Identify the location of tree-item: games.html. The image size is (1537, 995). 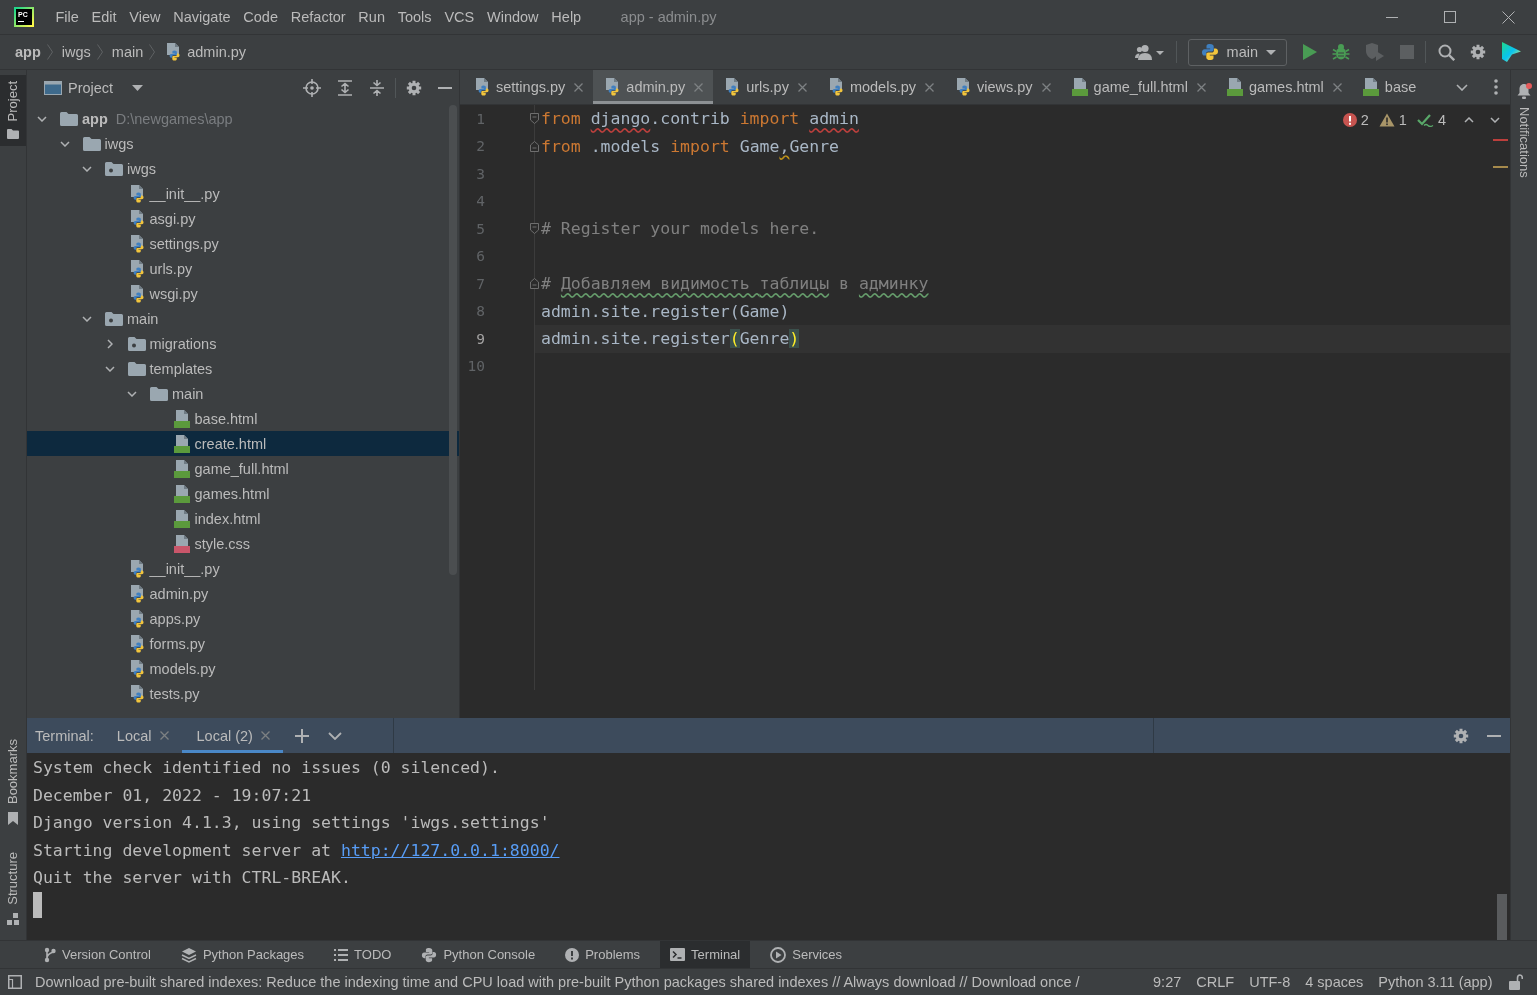
(243, 493).